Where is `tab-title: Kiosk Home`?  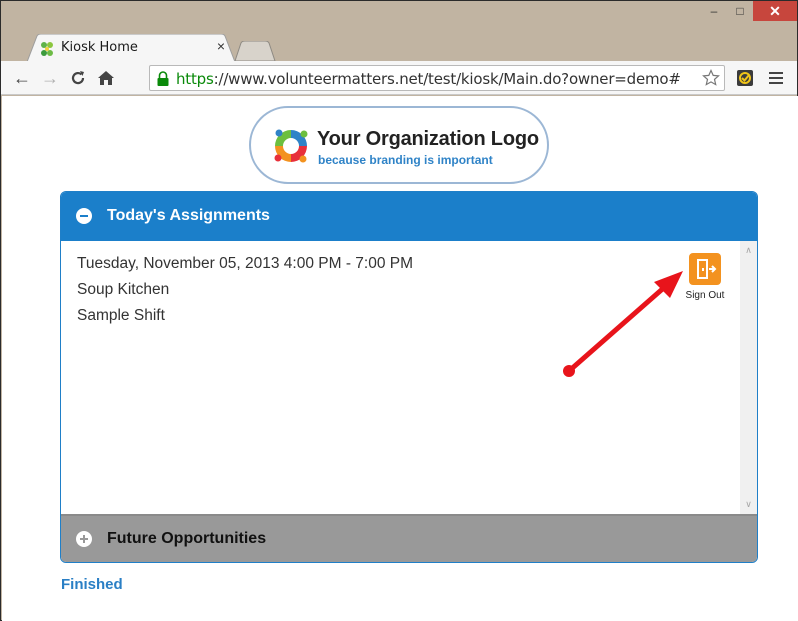 tab-title: Kiosk Home is located at coordinates (99, 47).